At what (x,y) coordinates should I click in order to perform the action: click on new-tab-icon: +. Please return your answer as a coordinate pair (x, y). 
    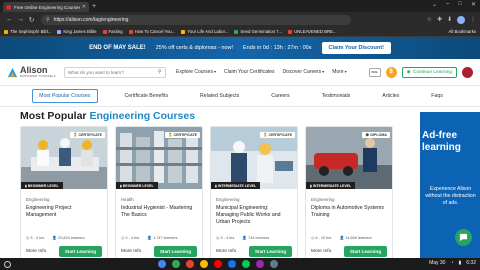
    Looking at the image, I should click on (94, 6).